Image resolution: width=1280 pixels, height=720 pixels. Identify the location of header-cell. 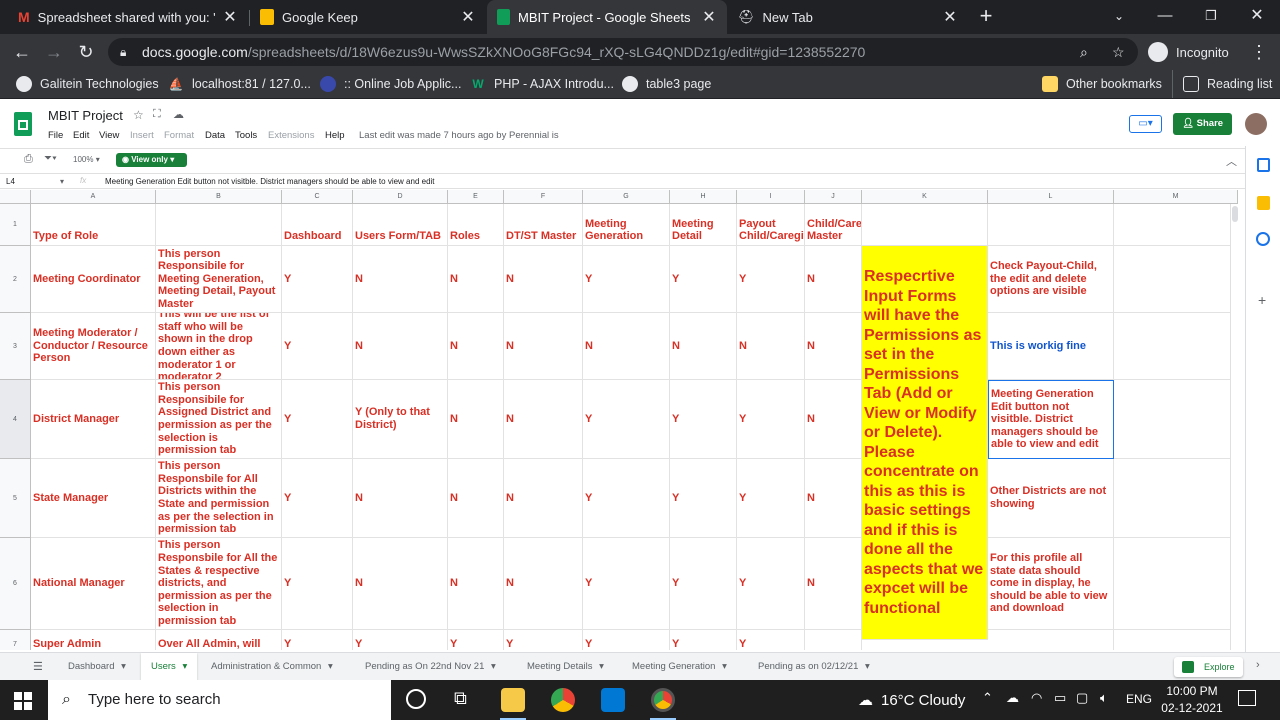
(1176, 225).